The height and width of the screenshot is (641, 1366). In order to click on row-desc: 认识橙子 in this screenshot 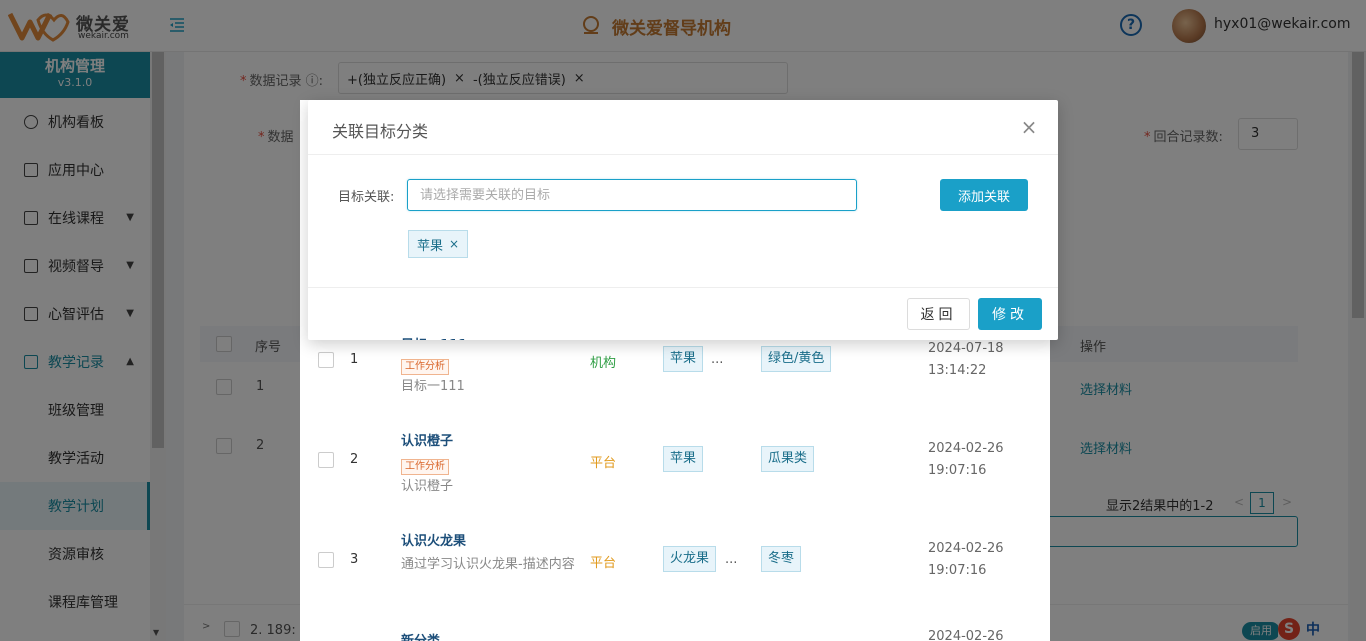, I will do `click(427, 486)`.